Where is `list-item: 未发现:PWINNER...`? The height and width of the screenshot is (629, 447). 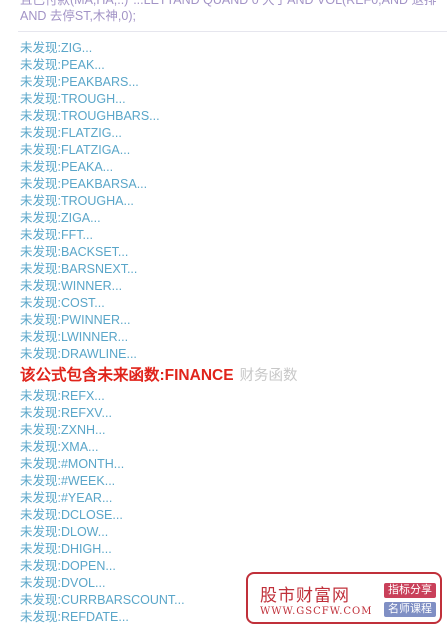 list-item: 未发现:PWINNER... is located at coordinates (230, 320).